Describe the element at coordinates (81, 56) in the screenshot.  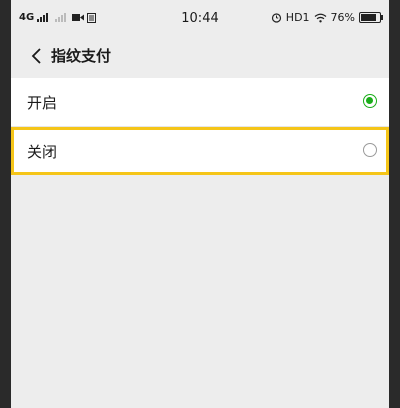
I see `page-title: 指纹支付` at that location.